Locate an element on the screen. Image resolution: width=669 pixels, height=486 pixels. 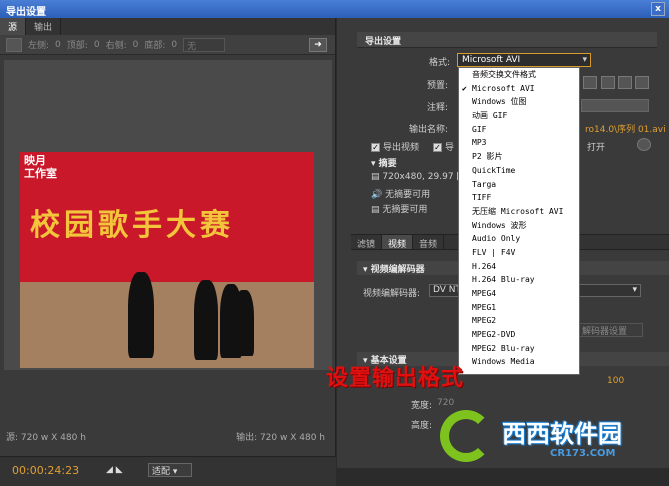
watermark-logo-icon is located at coordinates (466, 436).